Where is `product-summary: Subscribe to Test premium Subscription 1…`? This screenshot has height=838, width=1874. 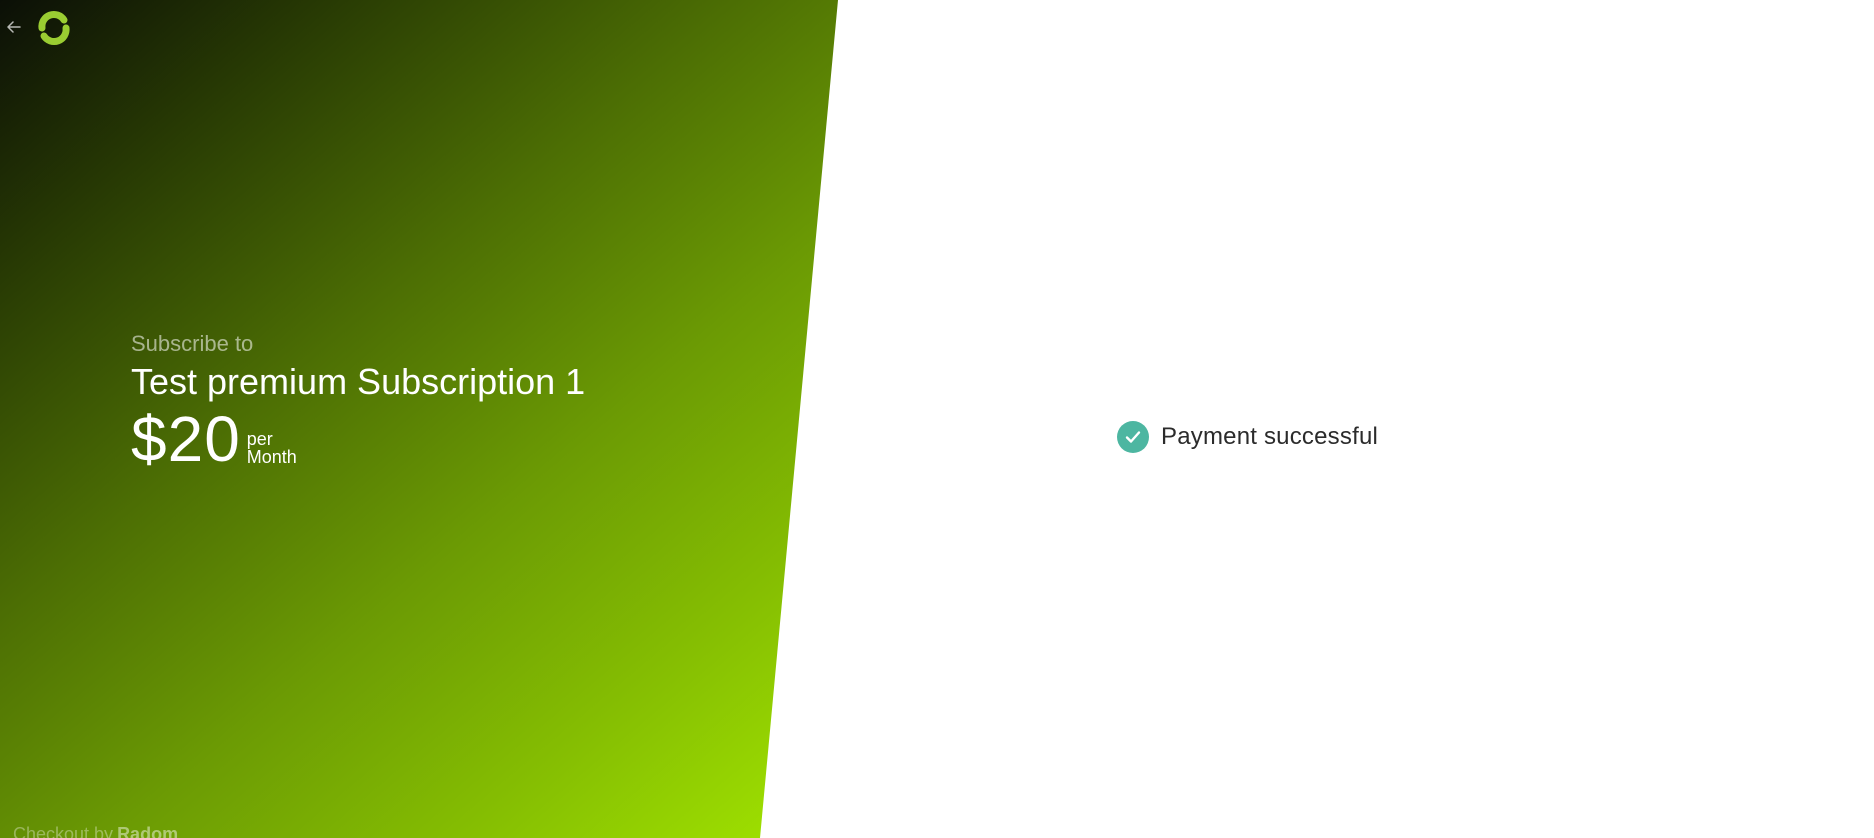 product-summary: Subscribe to Test premium Subscription 1… is located at coordinates (358, 401).